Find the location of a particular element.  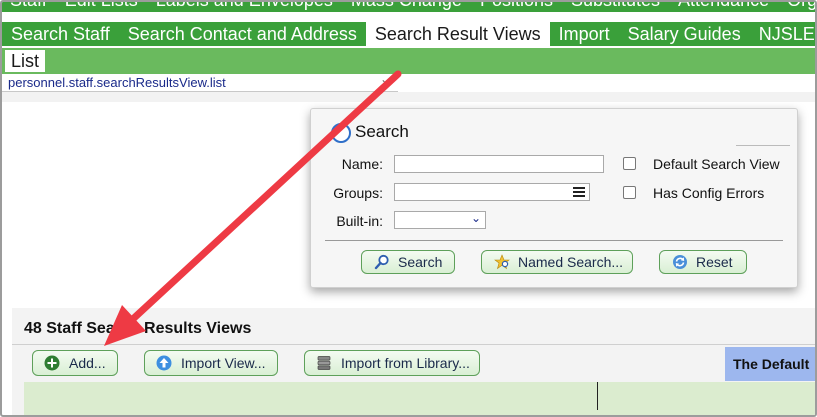

search-title: Search is located at coordinates (382, 131).